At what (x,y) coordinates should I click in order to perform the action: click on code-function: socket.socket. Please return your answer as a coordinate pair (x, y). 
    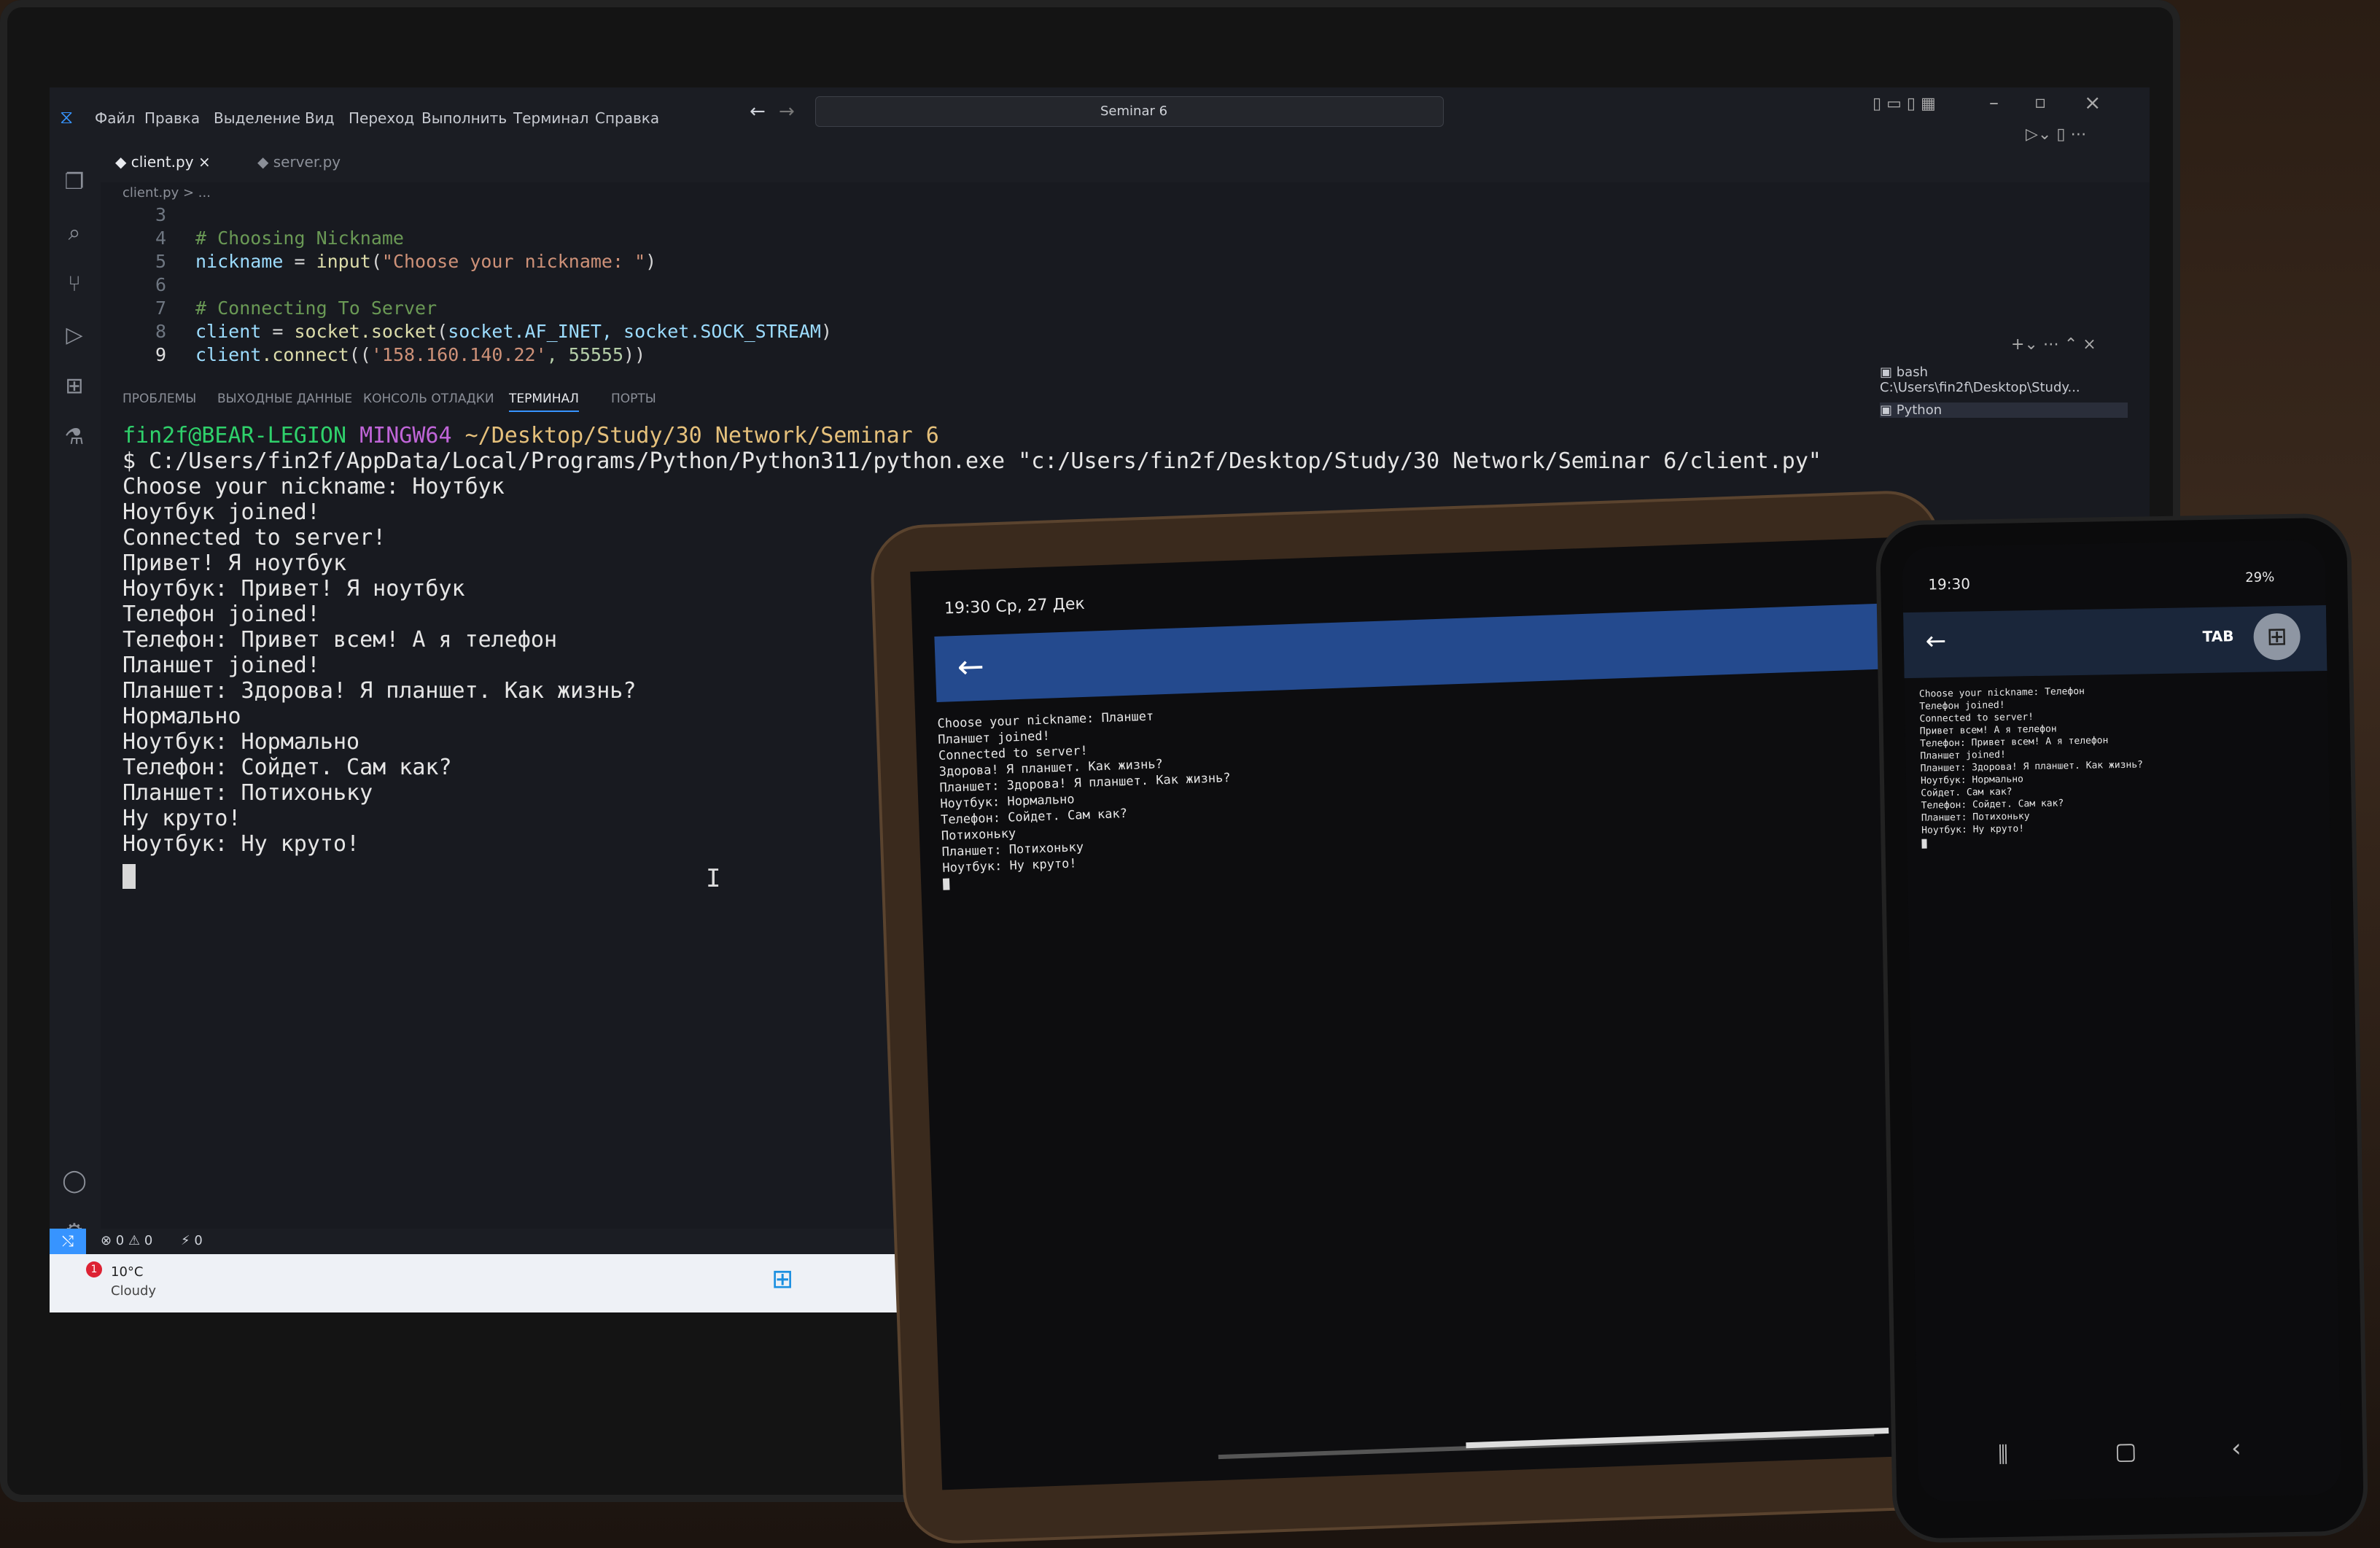
    Looking at the image, I should click on (366, 331).